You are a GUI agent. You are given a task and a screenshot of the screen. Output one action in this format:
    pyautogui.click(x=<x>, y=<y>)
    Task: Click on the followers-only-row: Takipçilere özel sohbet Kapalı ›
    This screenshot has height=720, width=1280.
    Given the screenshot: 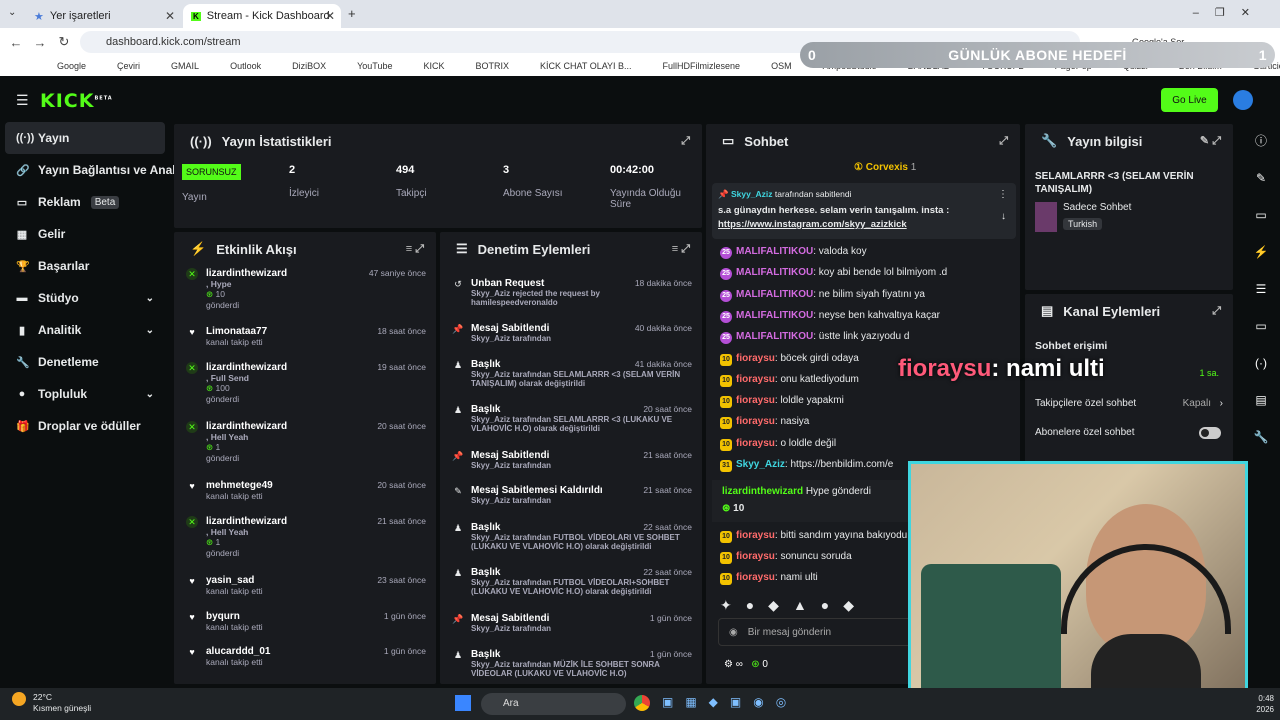 What is the action you would take?
    pyautogui.click(x=1130, y=403)
    